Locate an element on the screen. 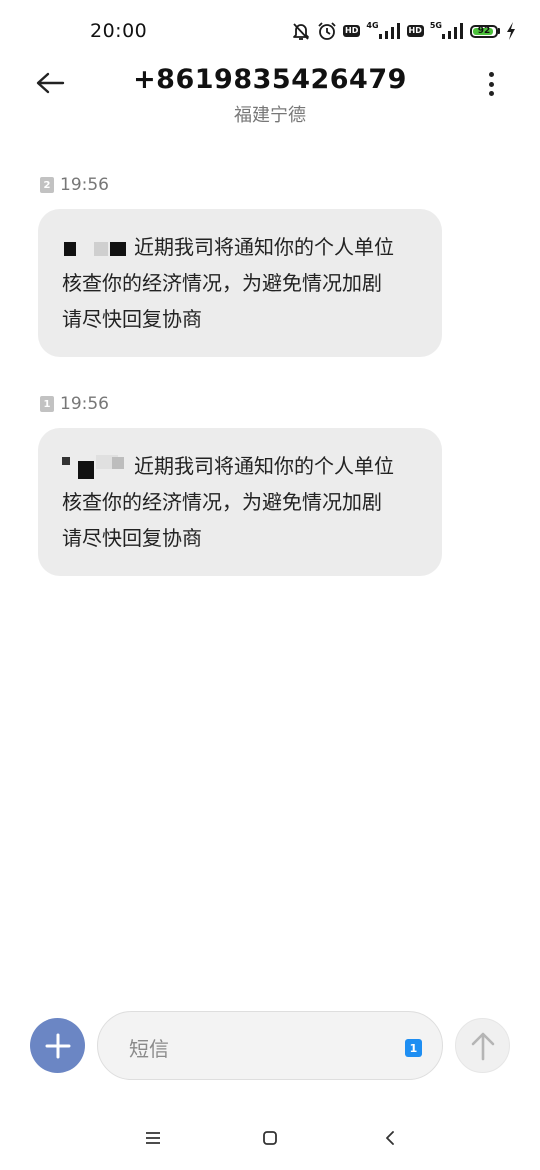 The image size is (540, 1170). charging-icon is located at coordinates (511, 31).